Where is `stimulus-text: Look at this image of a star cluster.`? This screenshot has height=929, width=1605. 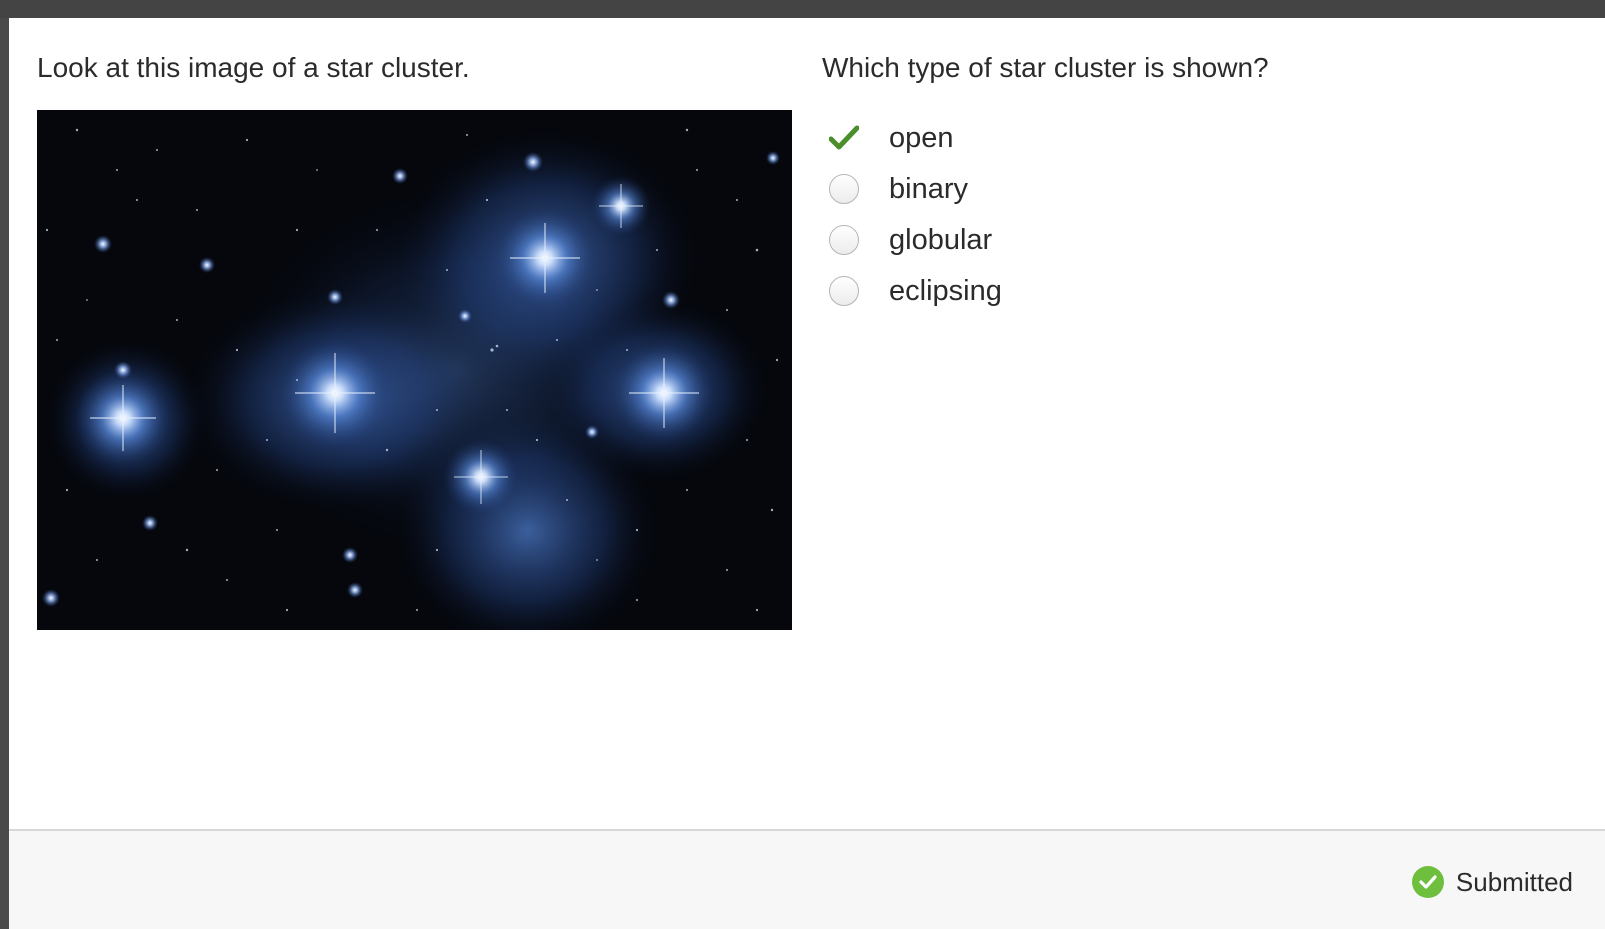 stimulus-text: Look at this image of a star cluster. is located at coordinates (253, 67).